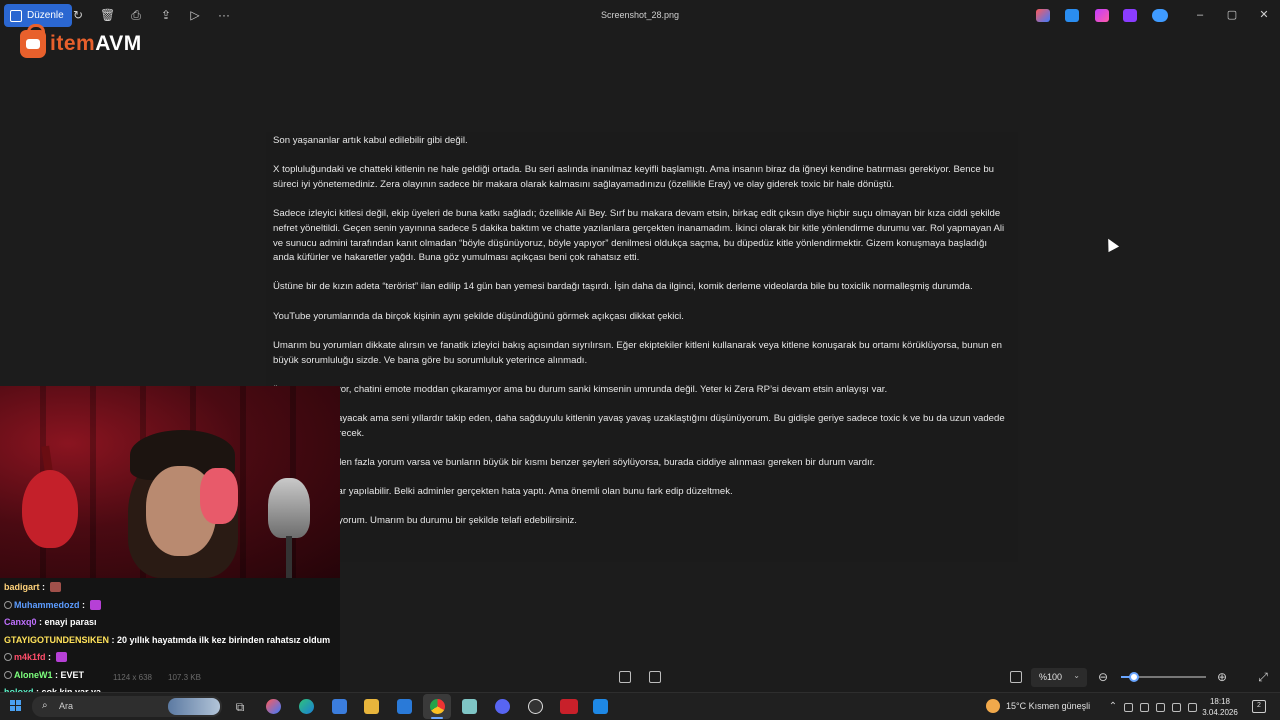 This screenshot has height=720, width=1280. Describe the element at coordinates (437, 718) in the screenshot. I see `active-app-indicator` at that location.